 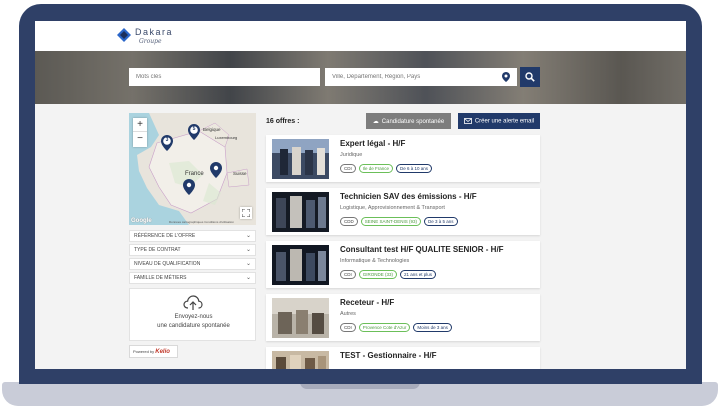 I want to click on offer-tags: CDI Ile de France De 6 à 10 ans, so click(x=387, y=168).